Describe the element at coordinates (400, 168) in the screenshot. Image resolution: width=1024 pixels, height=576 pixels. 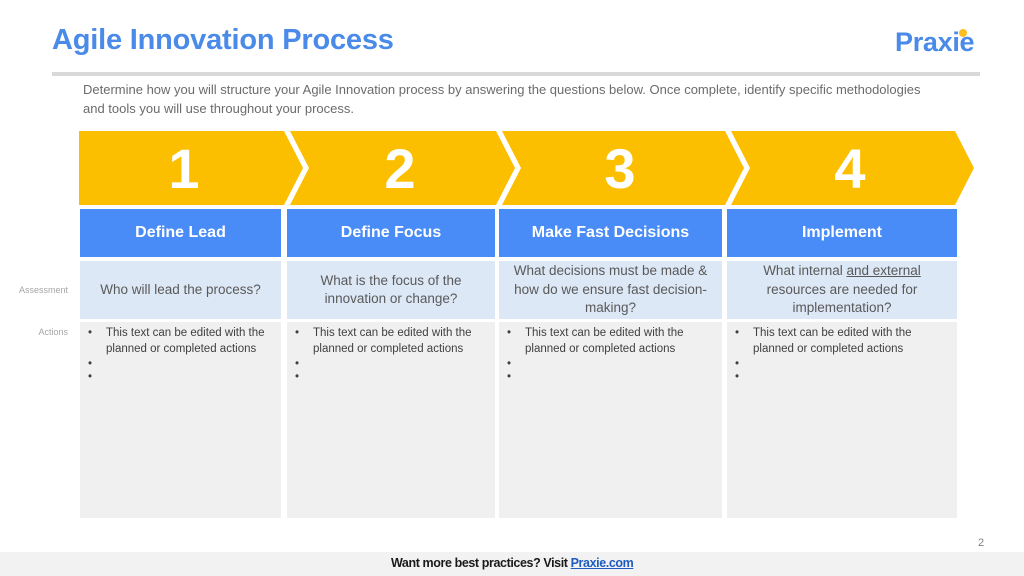
I see `step-number-2: 2` at that location.